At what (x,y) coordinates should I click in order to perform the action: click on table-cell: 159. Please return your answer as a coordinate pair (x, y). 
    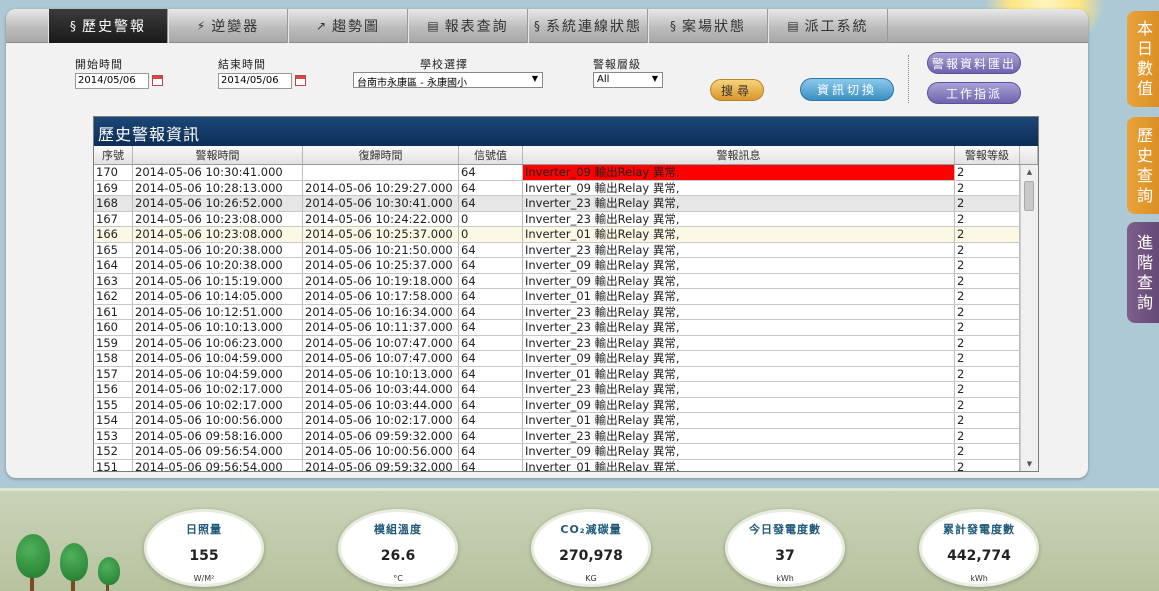
    Looking at the image, I should click on (113, 342).